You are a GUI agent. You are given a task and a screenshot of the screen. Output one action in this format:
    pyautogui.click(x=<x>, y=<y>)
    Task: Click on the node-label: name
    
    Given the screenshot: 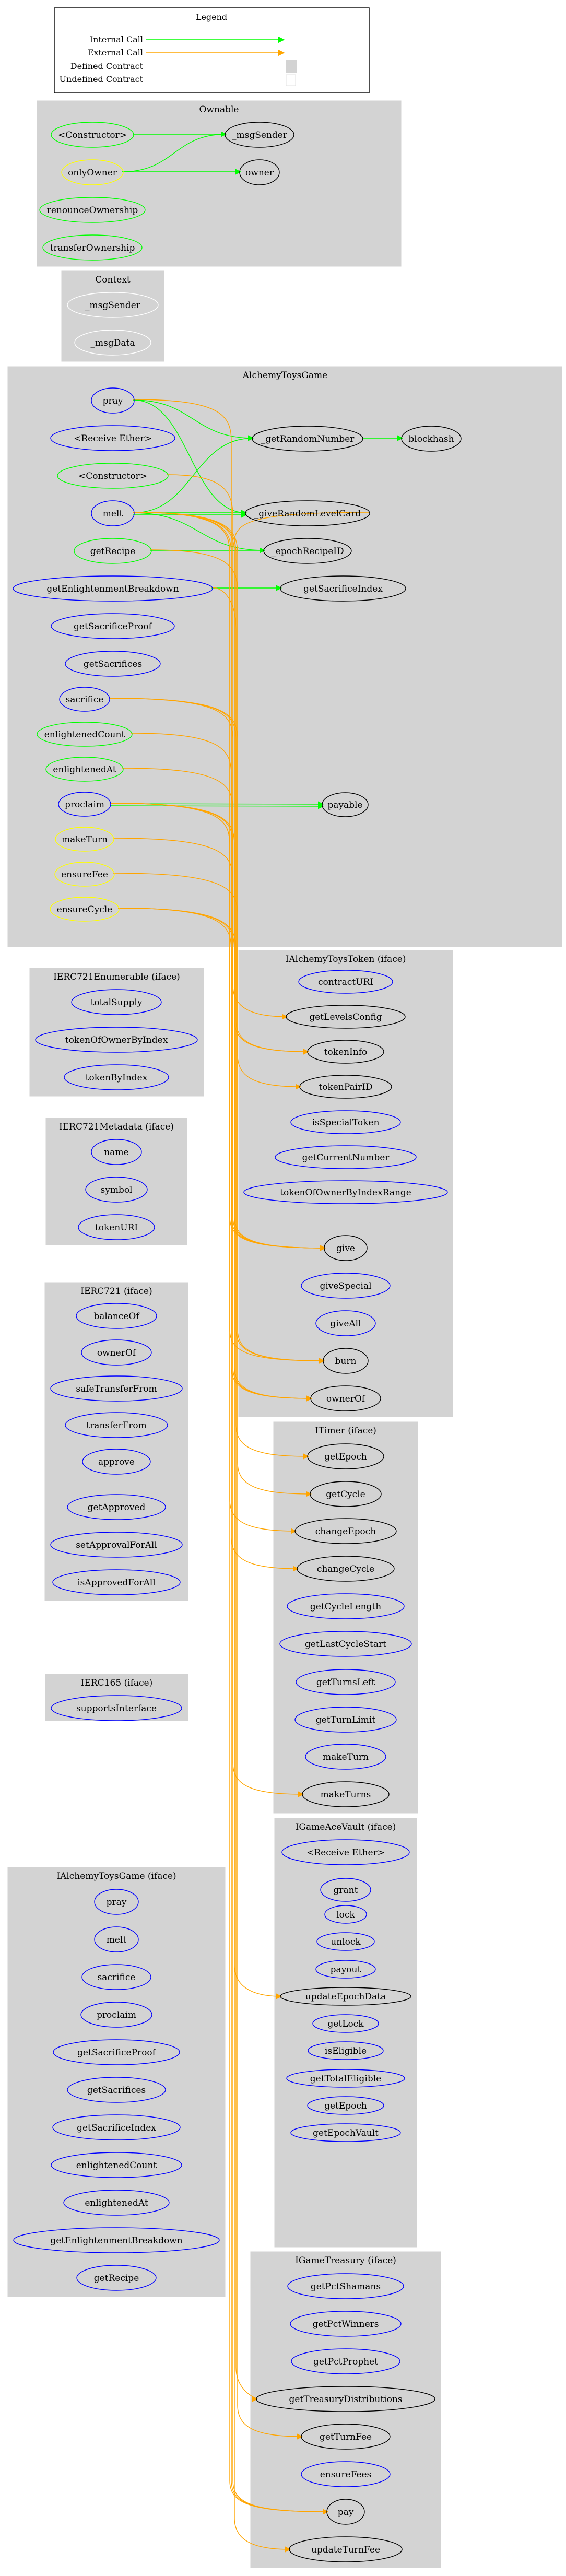 What is the action you would take?
    pyautogui.click(x=116, y=1152)
    